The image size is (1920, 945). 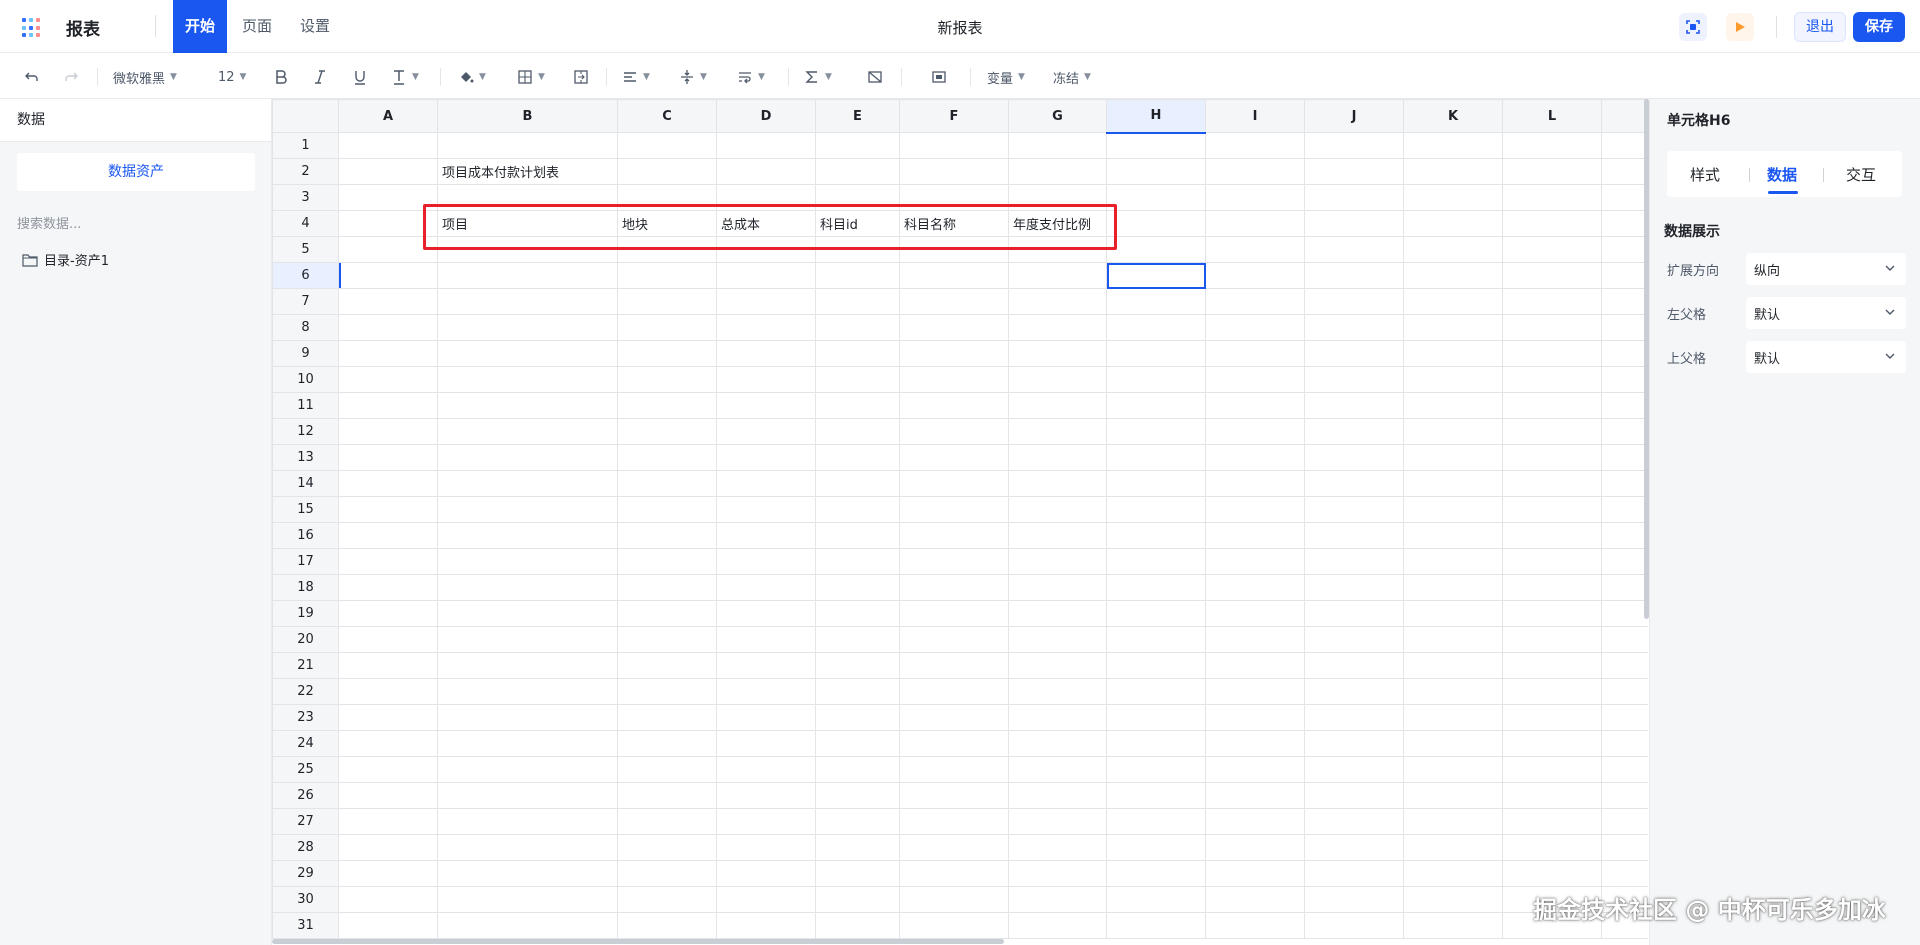 I want to click on cell-i25, so click(x=1255, y=769).